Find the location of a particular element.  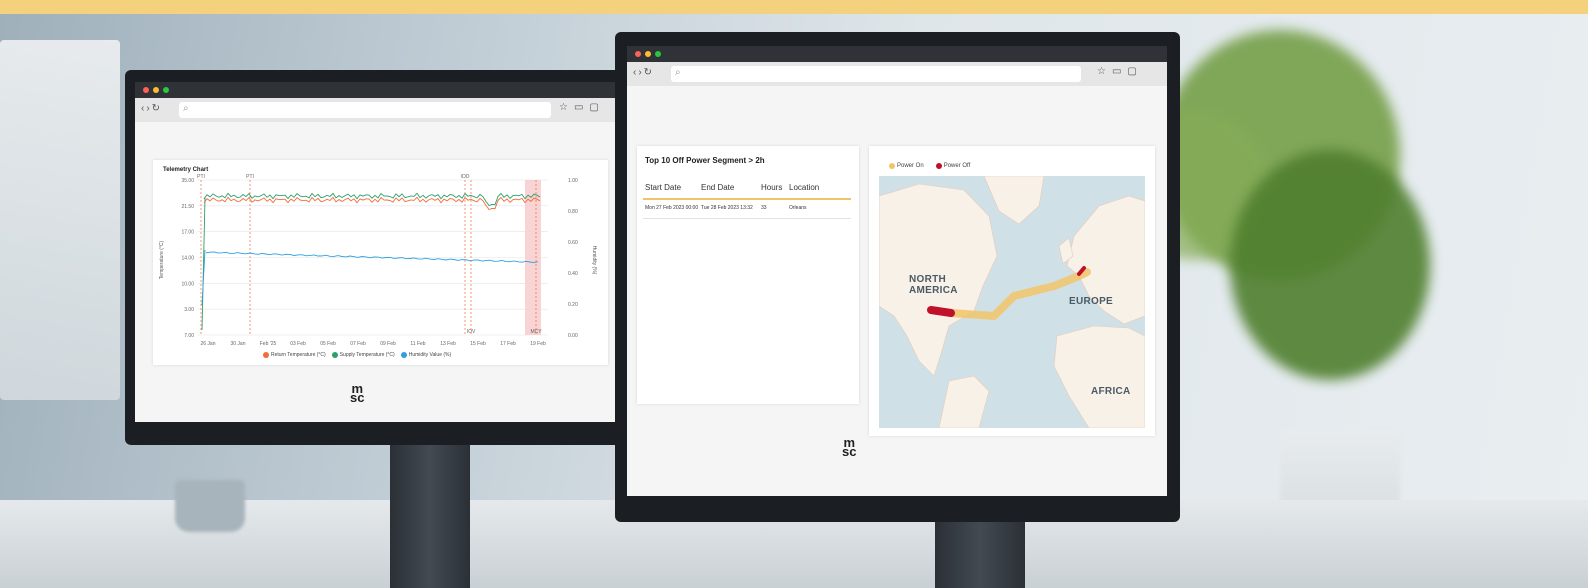

y-left-tick-label: 35.00 is located at coordinates (187, 181).